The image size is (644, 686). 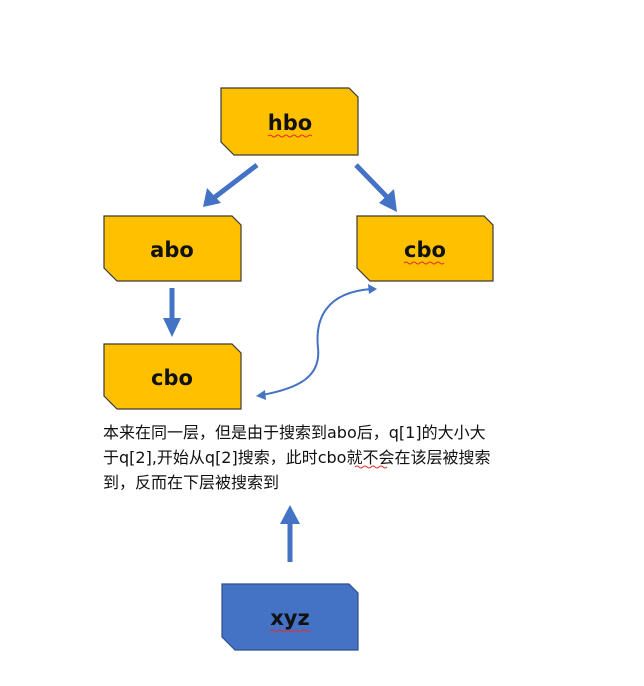 I want to click on node-xyz-label: xyz, so click(x=289, y=618).